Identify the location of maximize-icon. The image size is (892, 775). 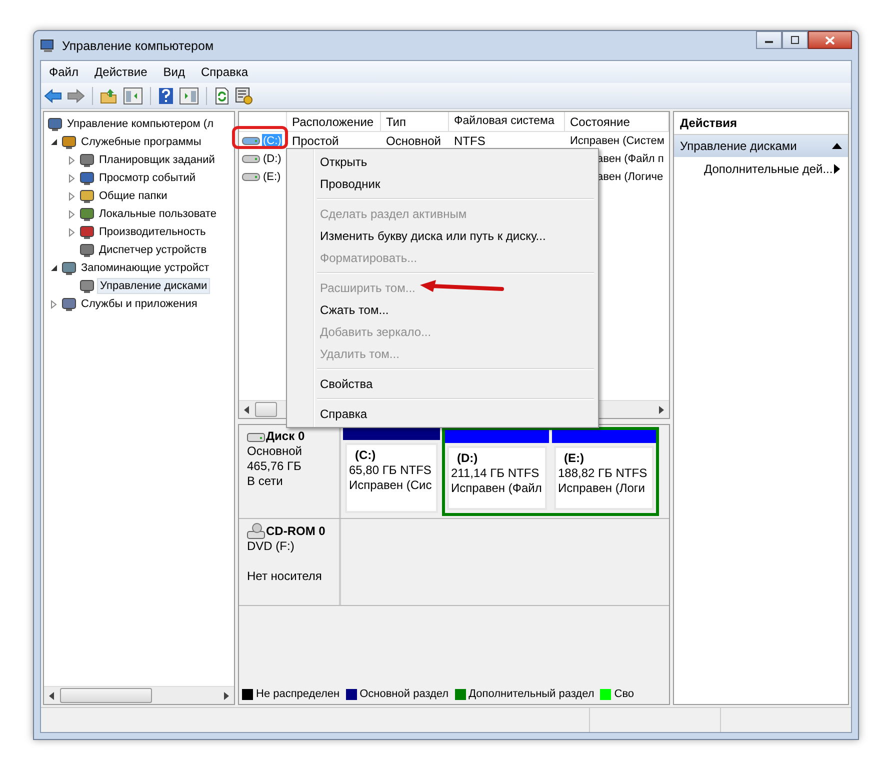
(795, 40).